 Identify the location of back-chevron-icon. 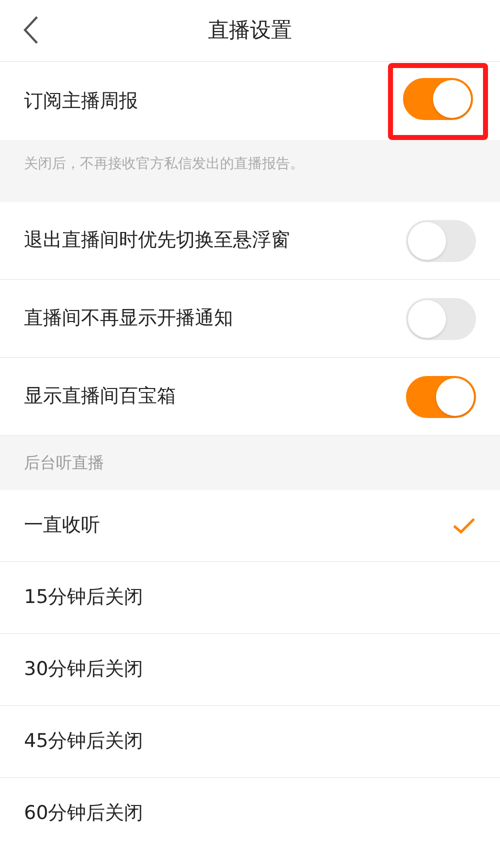
(31, 30).